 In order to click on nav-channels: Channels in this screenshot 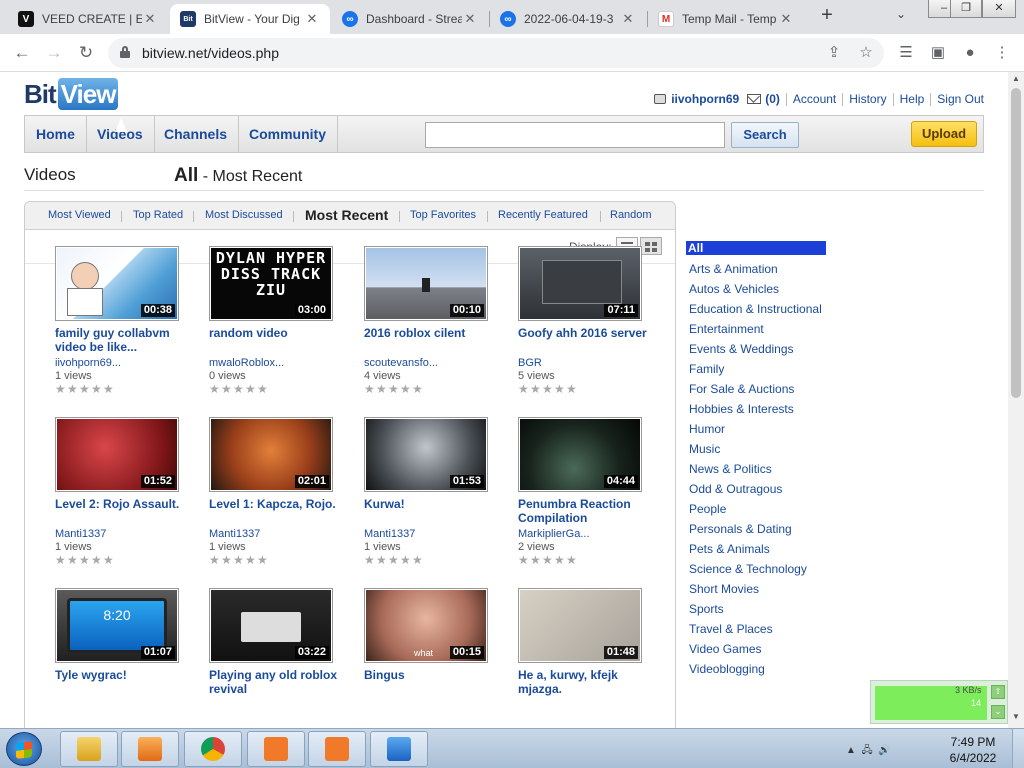, I will do `click(196, 134)`.